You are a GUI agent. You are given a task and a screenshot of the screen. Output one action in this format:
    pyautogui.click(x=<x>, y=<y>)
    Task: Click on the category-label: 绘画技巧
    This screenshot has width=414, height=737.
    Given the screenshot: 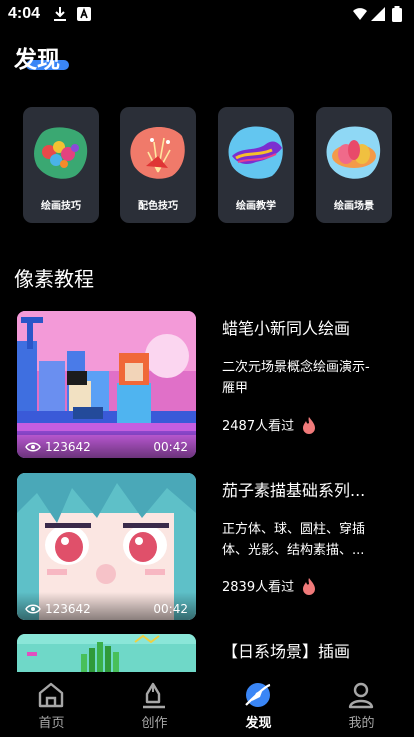 What is the action you would take?
    pyautogui.click(x=61, y=206)
    